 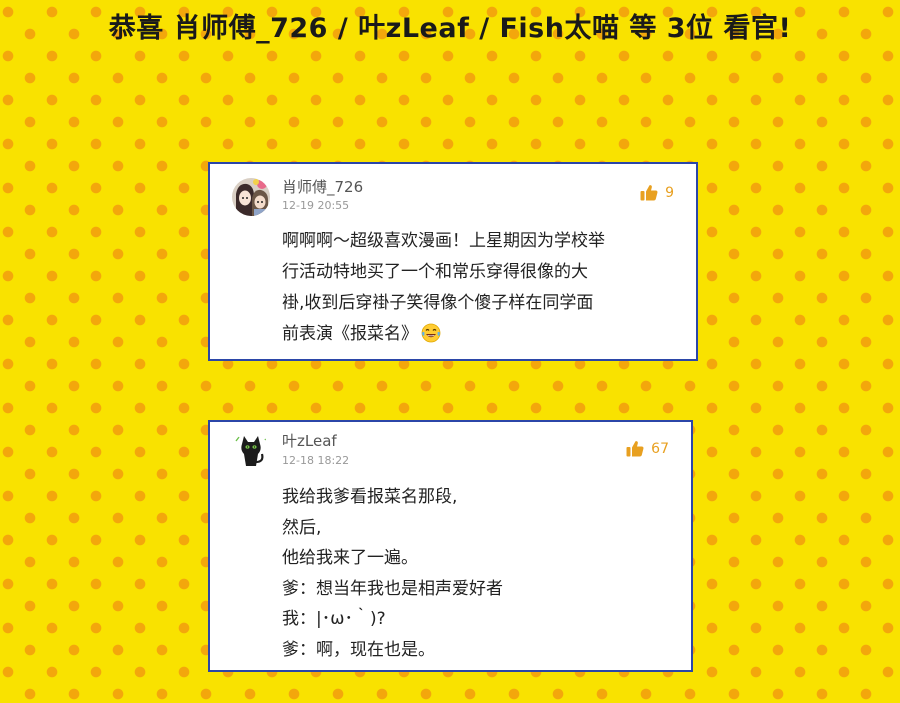 What do you see at coordinates (450, 28) in the screenshot?
I see `congratulations-headline: 恭喜 肖师傅_726 / 叶zLeaf / Fish太喵 等 3位 看官!` at bounding box center [450, 28].